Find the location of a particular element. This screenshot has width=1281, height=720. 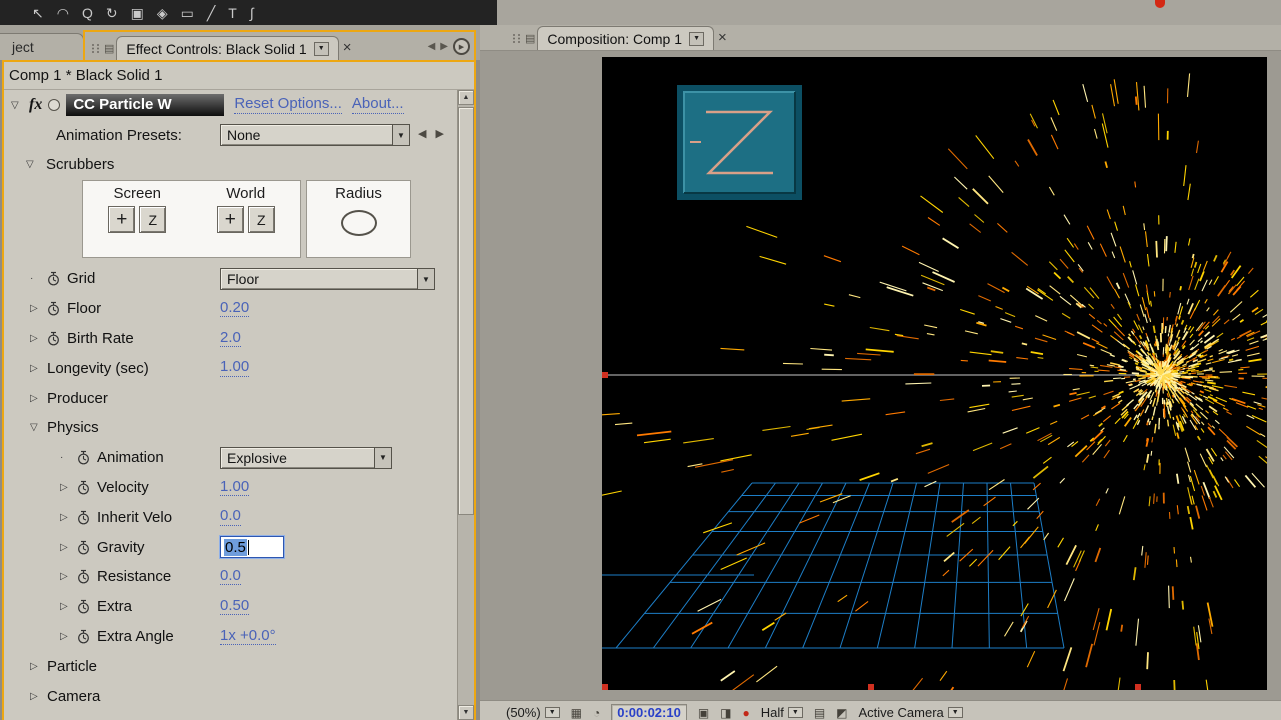

magnification-dropdown: (50%) ▼ is located at coordinates (533, 712).